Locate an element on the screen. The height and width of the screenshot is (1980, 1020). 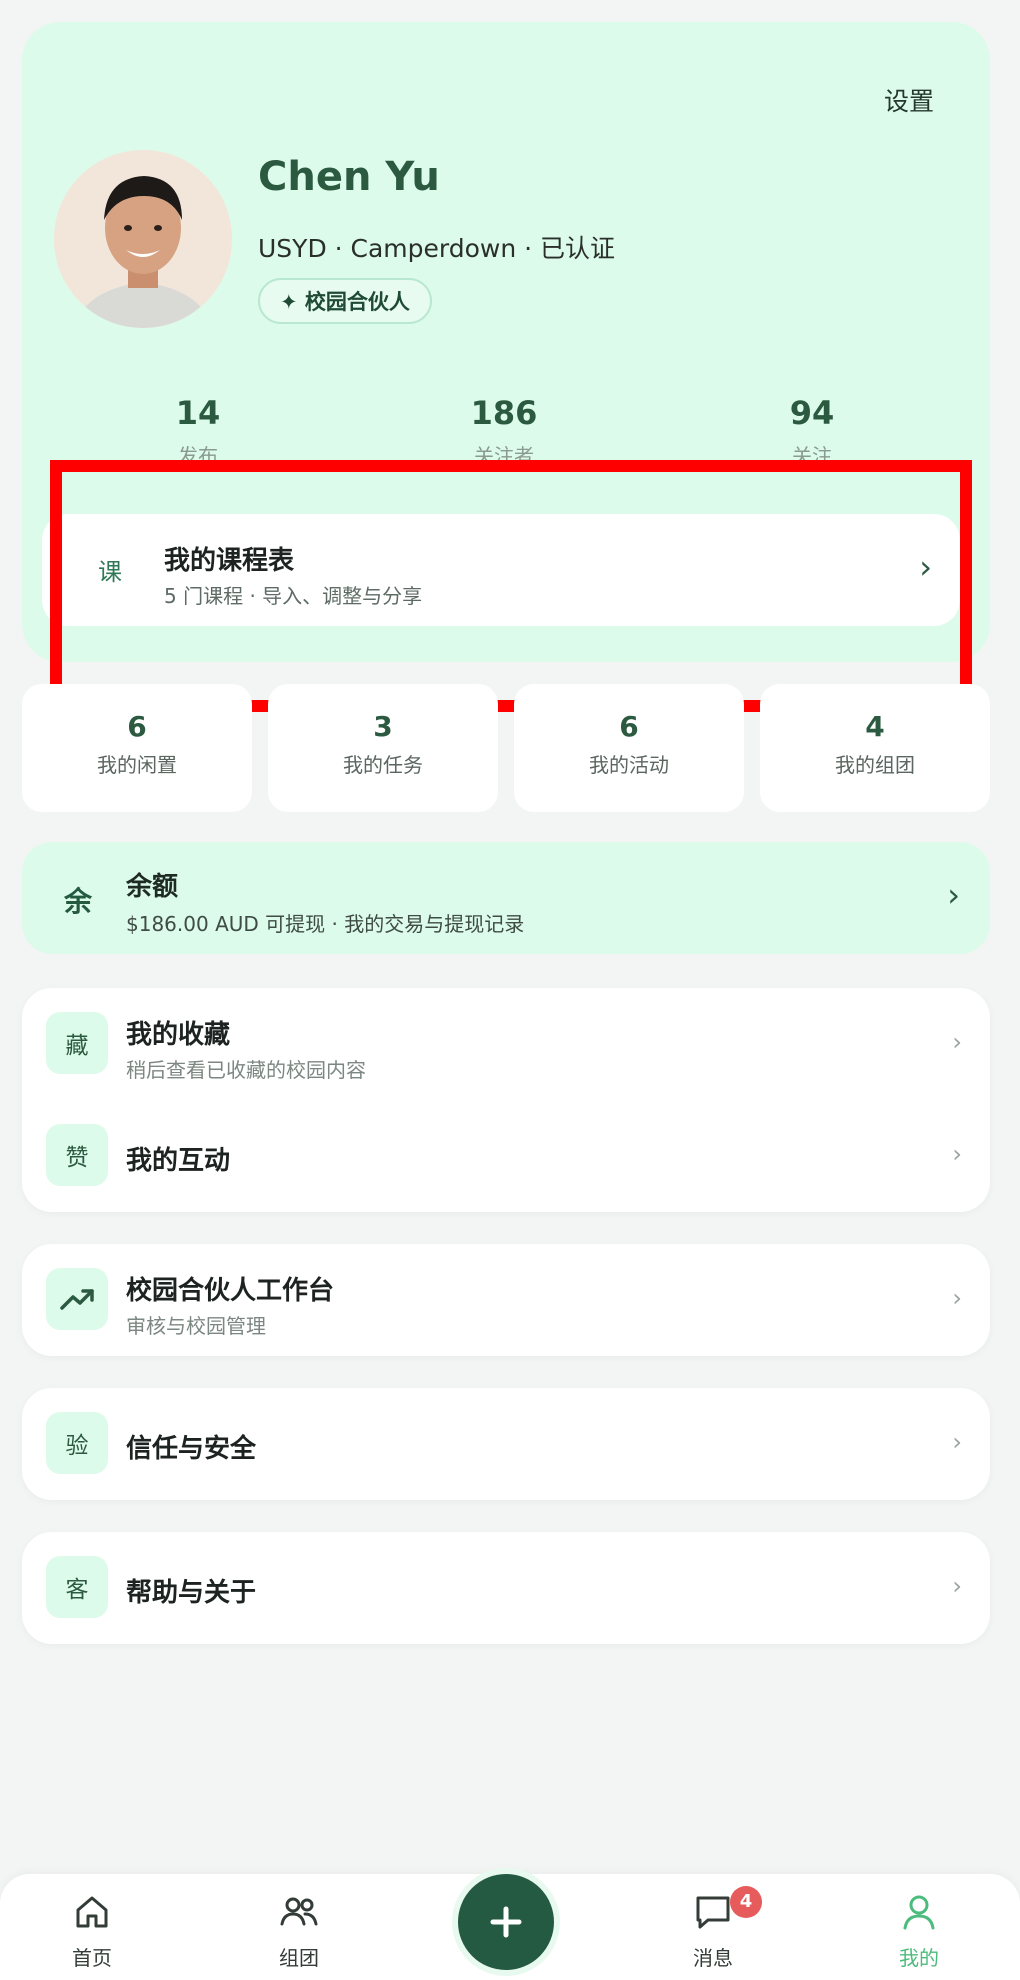
trend-up-icon is located at coordinates (77, 1299).